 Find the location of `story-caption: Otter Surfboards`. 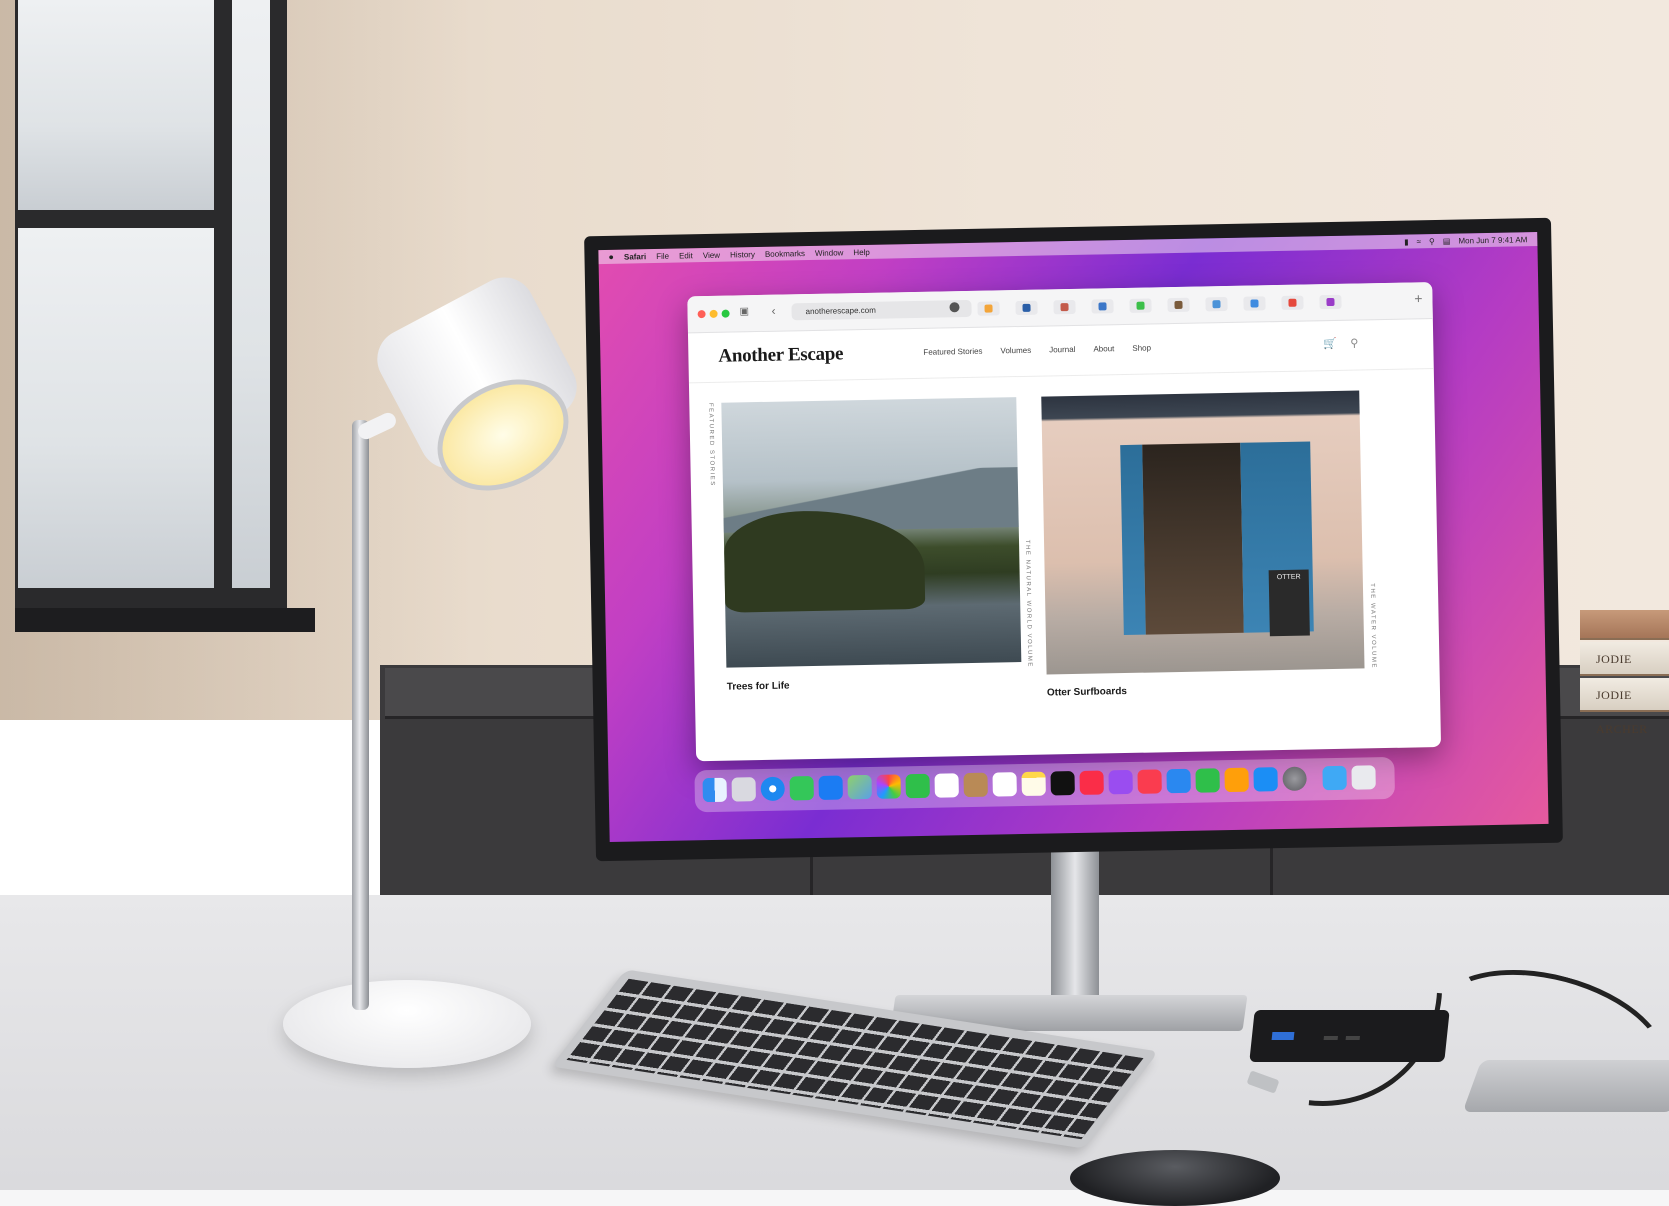

story-caption: Otter Surfboards is located at coordinates (1087, 692).